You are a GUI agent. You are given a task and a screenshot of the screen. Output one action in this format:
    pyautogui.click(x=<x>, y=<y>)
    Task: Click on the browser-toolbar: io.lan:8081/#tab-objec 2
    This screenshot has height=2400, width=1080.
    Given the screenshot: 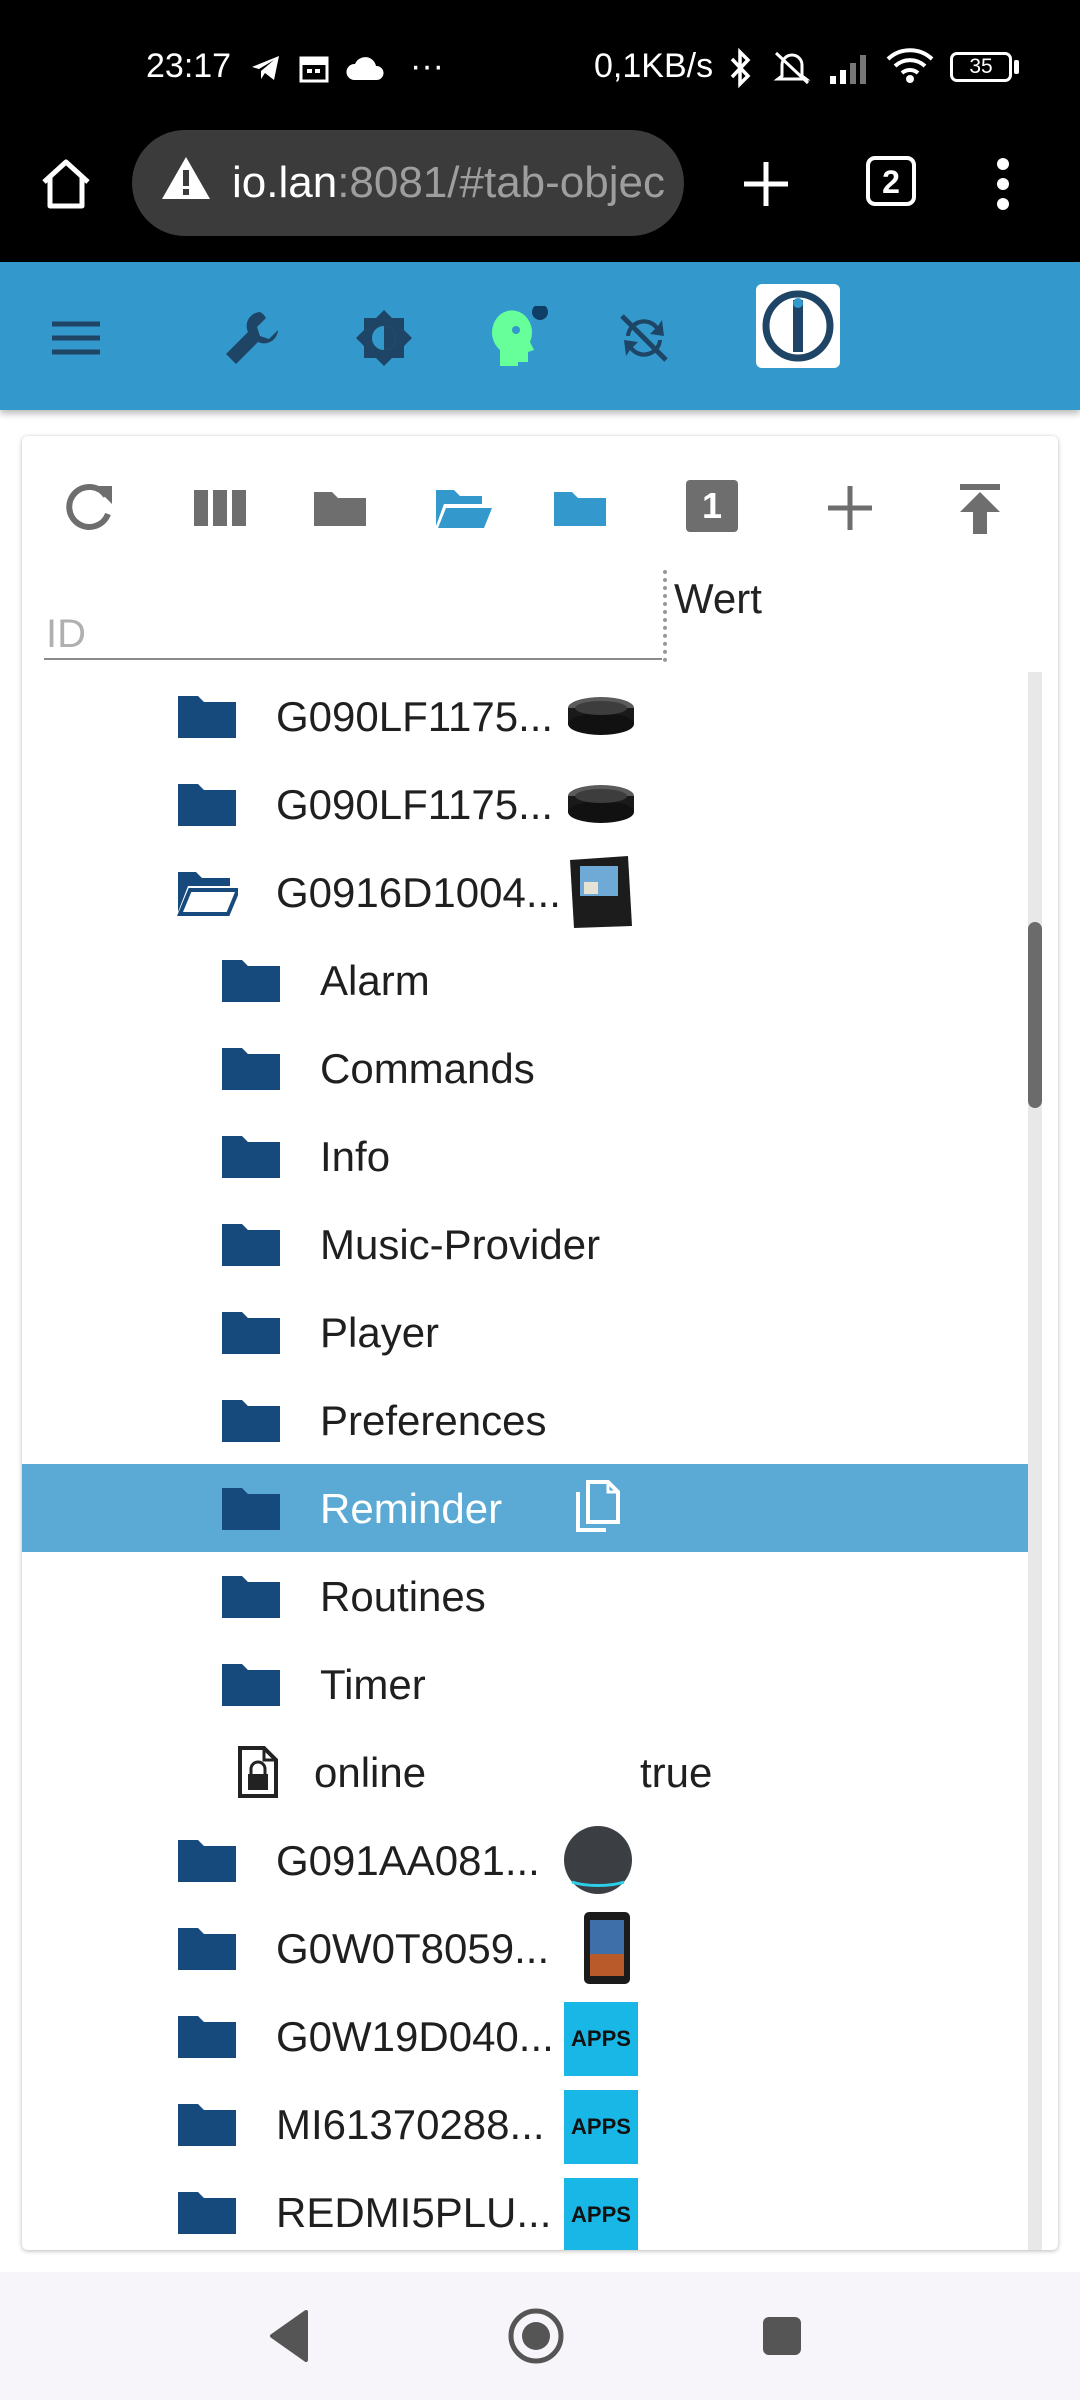 What is the action you would take?
    pyautogui.click(x=540, y=196)
    